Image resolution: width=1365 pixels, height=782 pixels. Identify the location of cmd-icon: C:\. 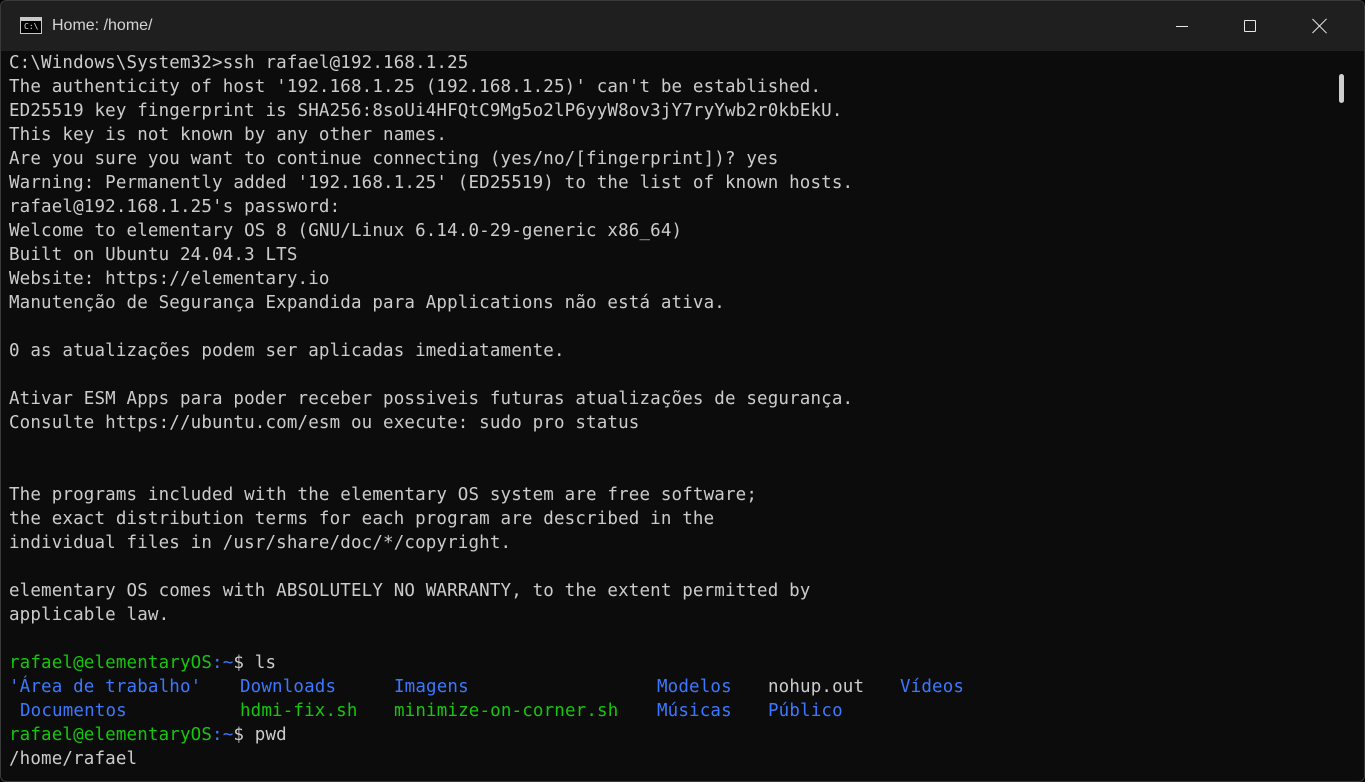
(31, 25).